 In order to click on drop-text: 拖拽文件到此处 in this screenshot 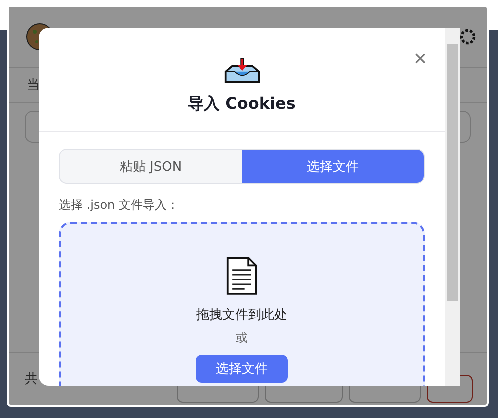, I will do `click(242, 315)`.